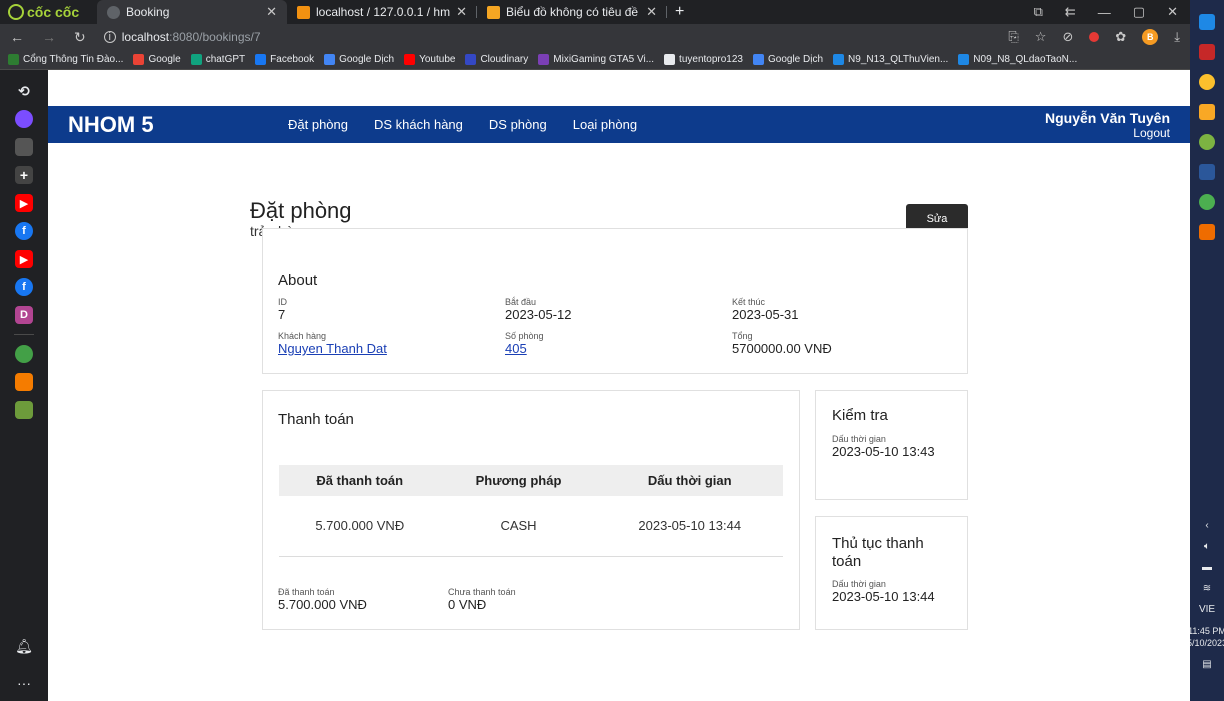 Image resolution: width=1224 pixels, height=701 pixels. What do you see at coordinates (192, 12) in the screenshot?
I see `tab-booking: Booking ✕` at bounding box center [192, 12].